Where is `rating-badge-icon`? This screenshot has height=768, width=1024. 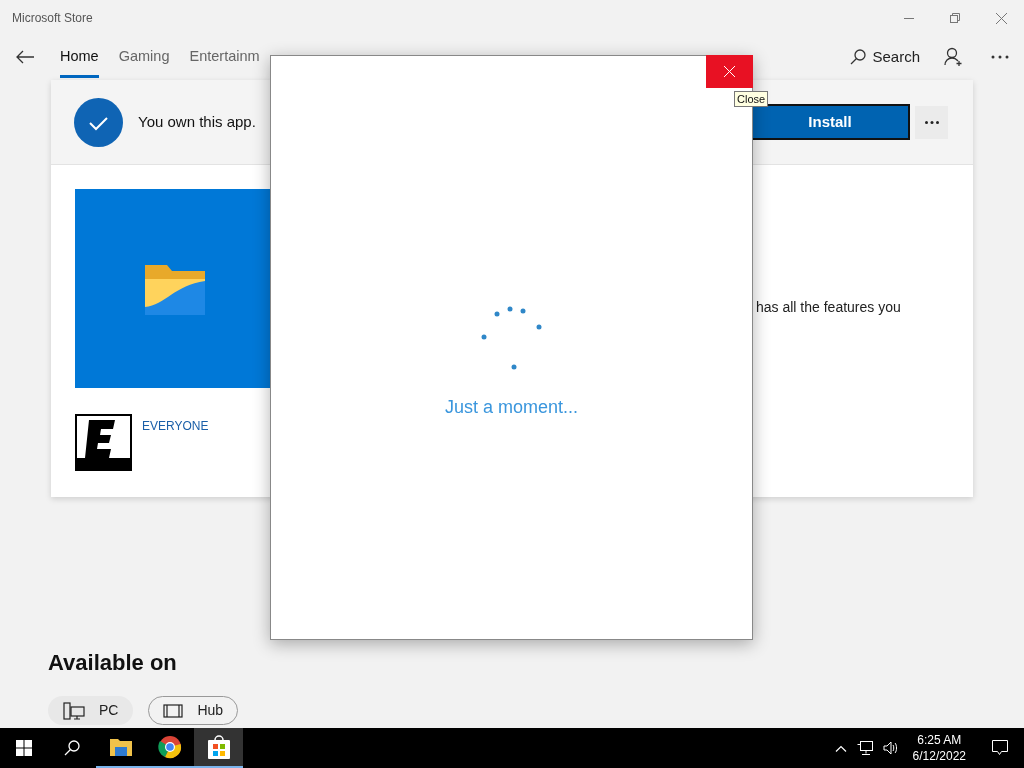 rating-badge-icon is located at coordinates (103, 442).